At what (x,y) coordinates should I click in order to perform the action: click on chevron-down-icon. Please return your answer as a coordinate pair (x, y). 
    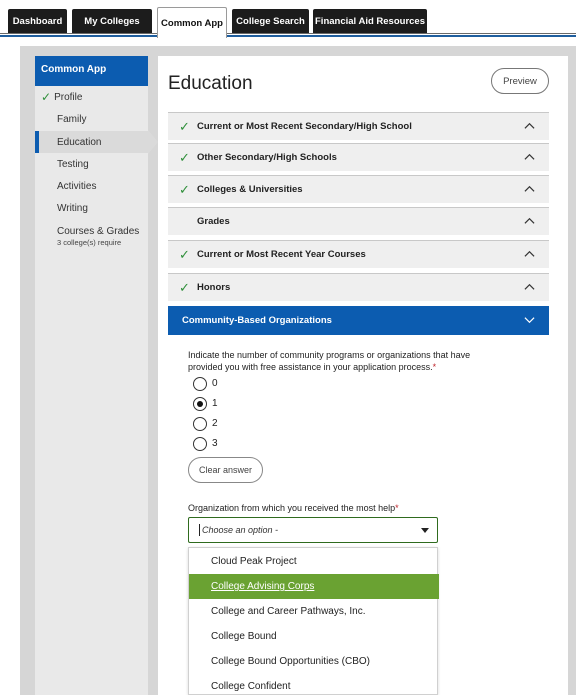
    Looking at the image, I should click on (529, 320).